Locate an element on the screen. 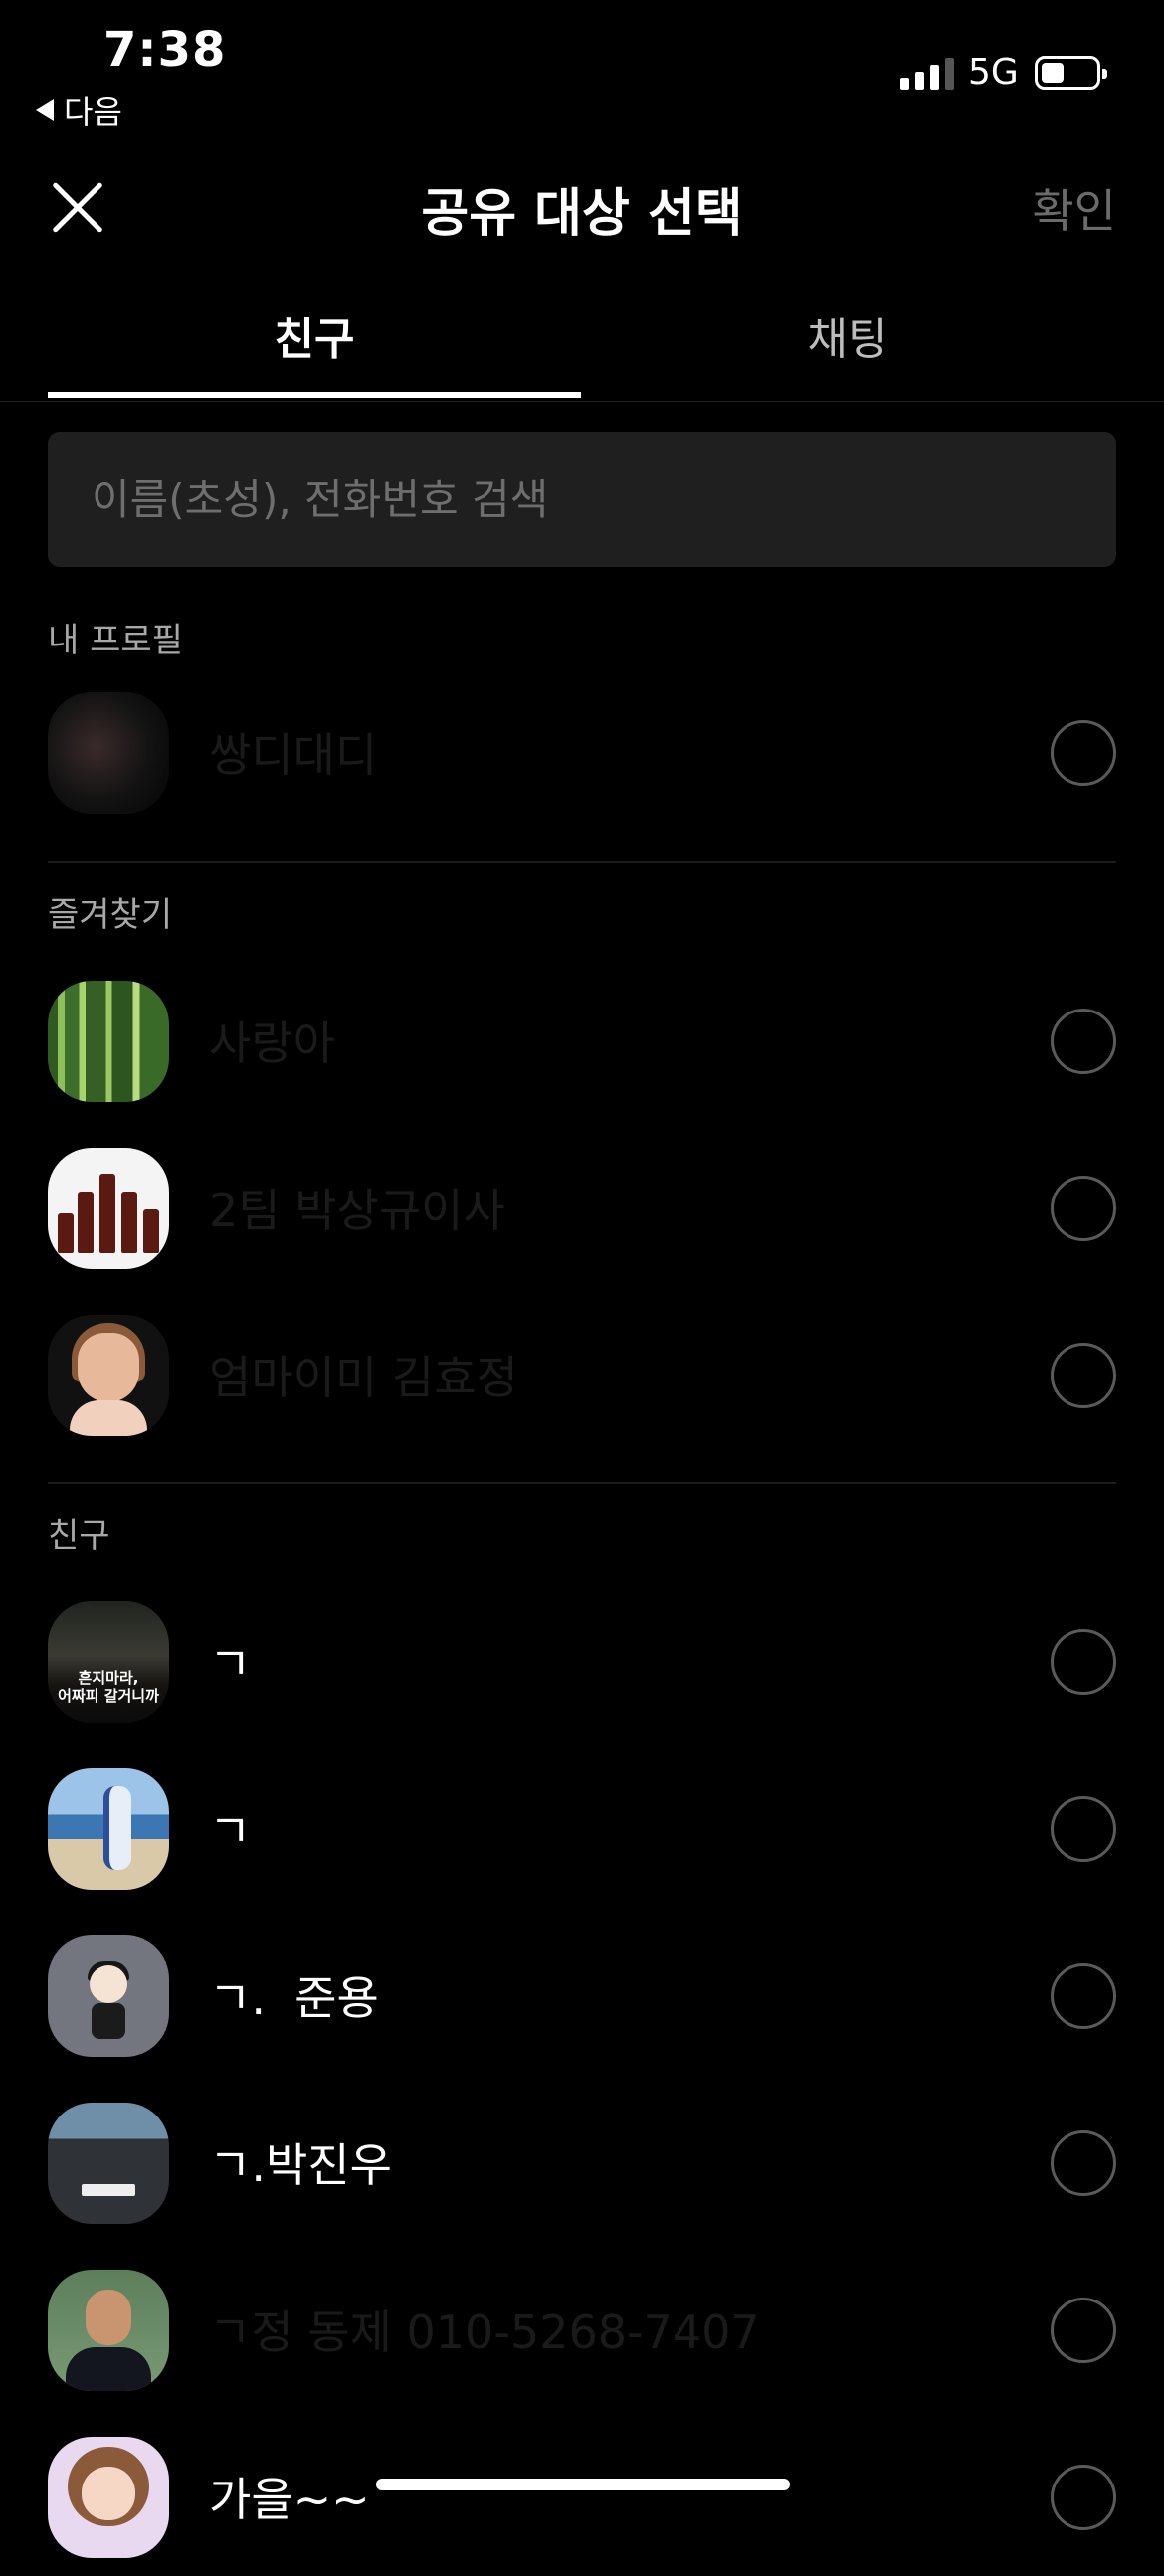 This screenshot has width=1164, height=2576. list-item: 쌍디대디 is located at coordinates (582, 751).